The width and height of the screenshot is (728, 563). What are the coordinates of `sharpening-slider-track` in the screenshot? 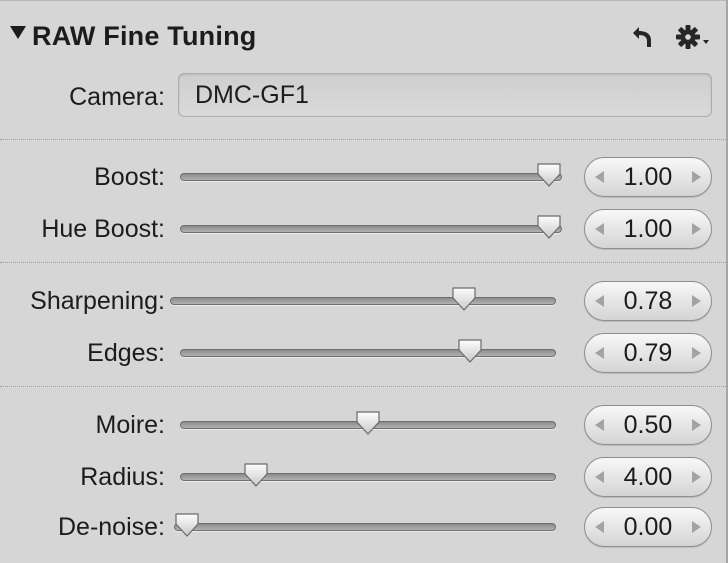 It's located at (363, 301).